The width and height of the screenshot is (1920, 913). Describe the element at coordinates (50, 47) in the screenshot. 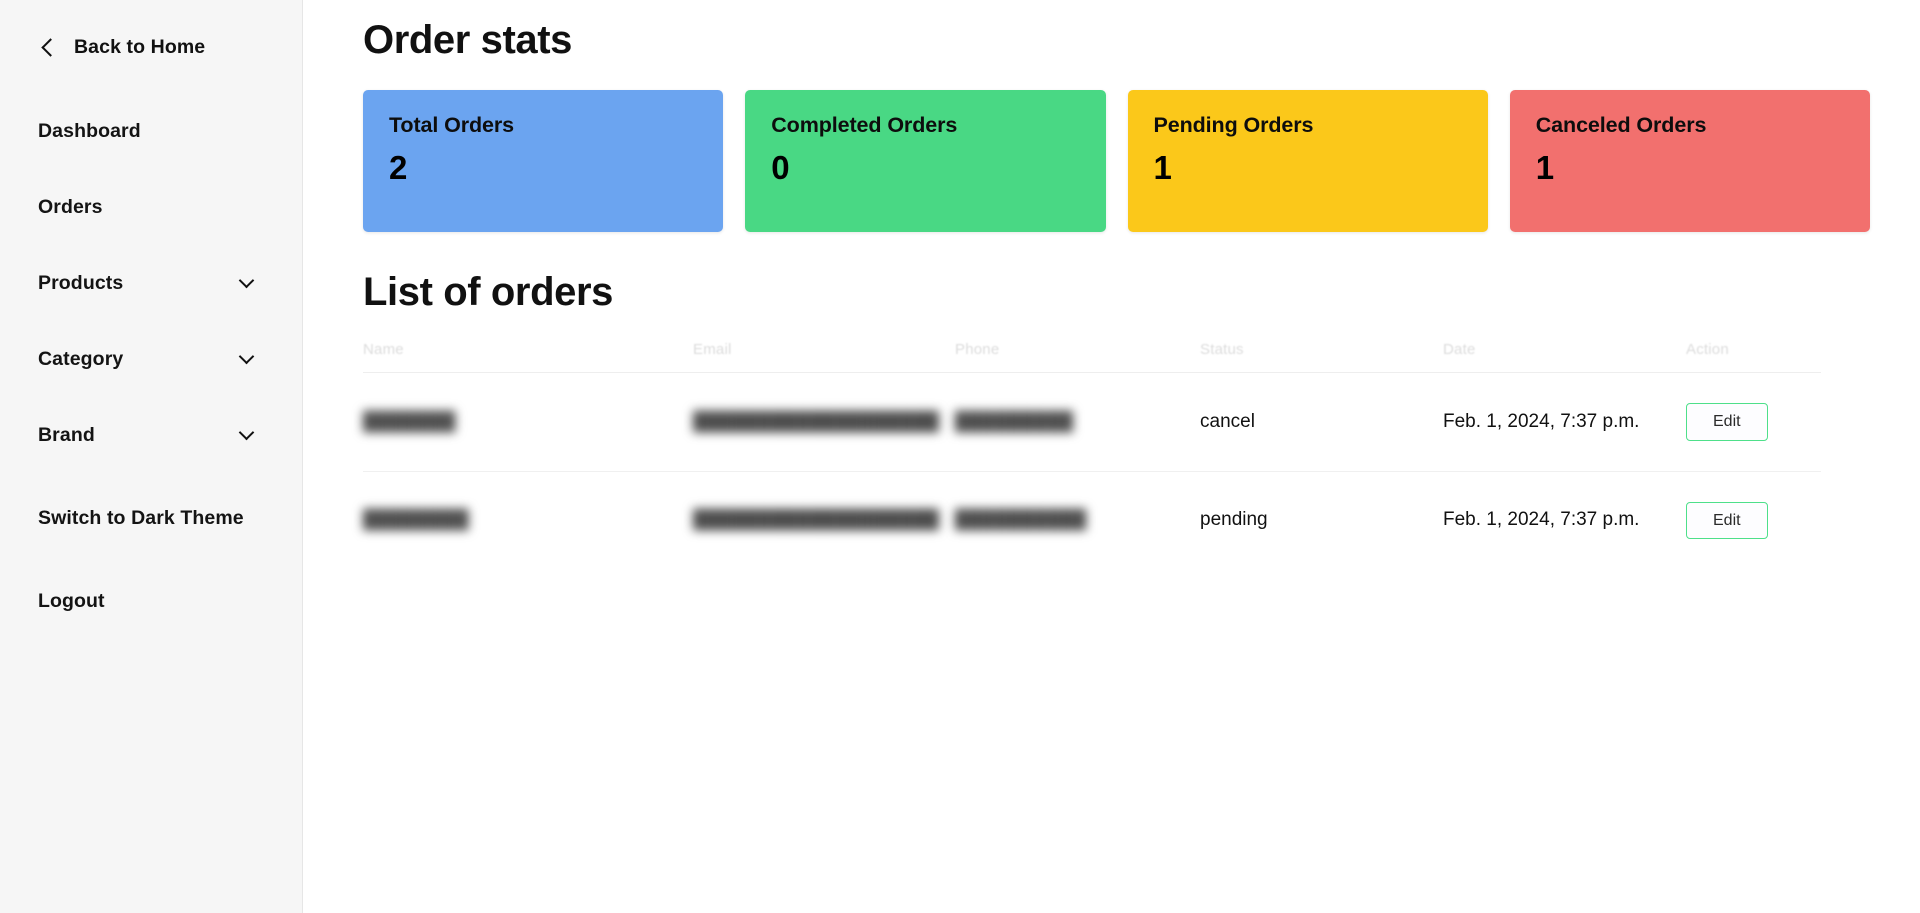

I see `chevron-left-icon` at that location.